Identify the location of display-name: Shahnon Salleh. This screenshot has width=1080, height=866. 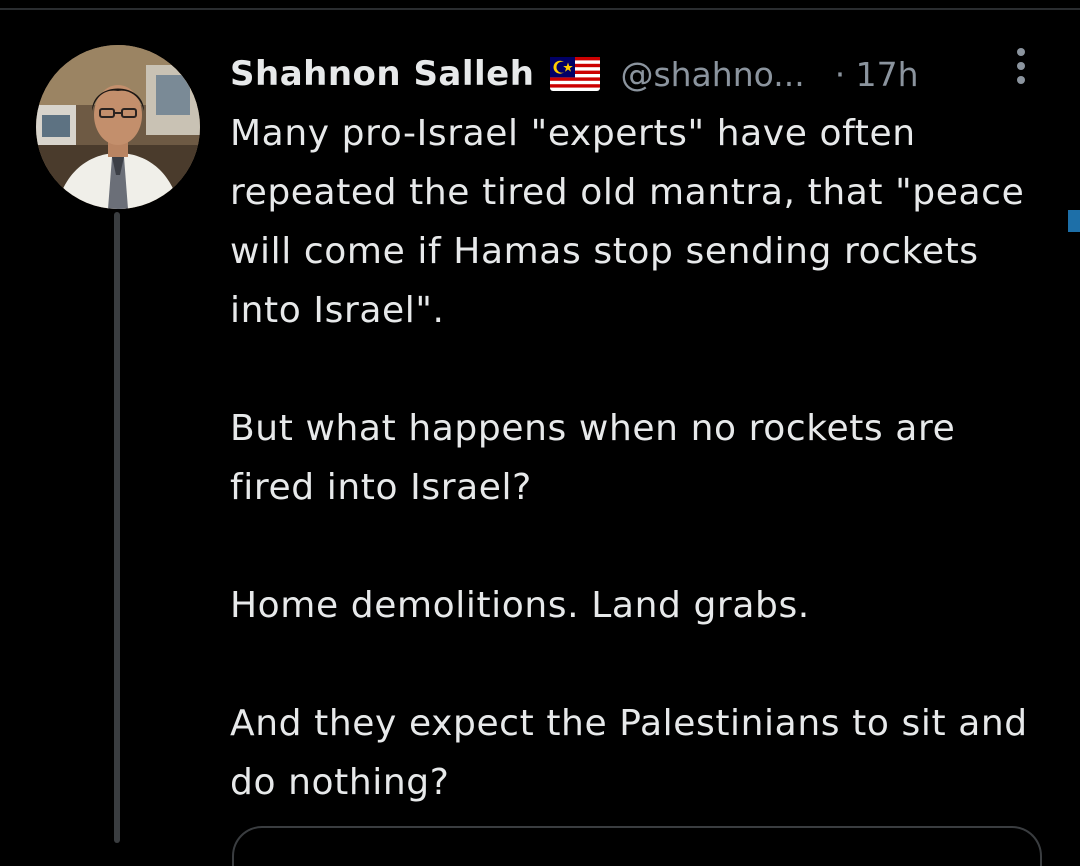
(382, 74).